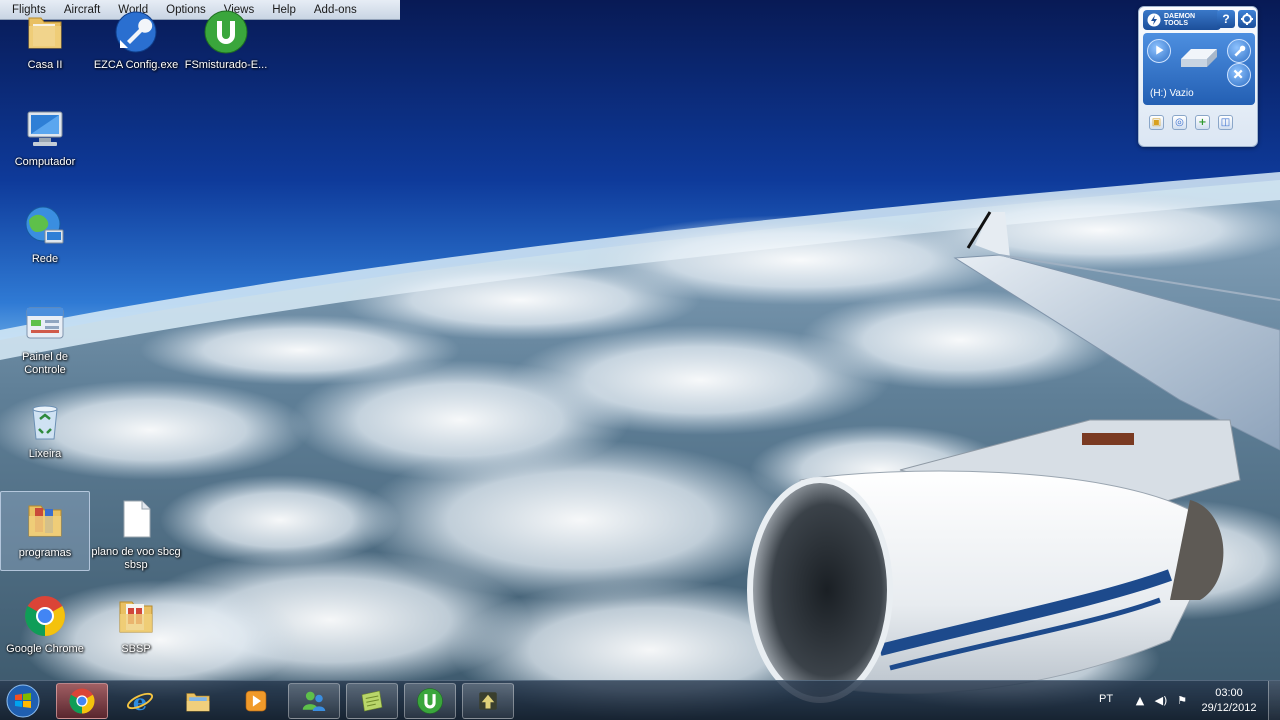  I want to click on taskbar-media-player, so click(256, 701).